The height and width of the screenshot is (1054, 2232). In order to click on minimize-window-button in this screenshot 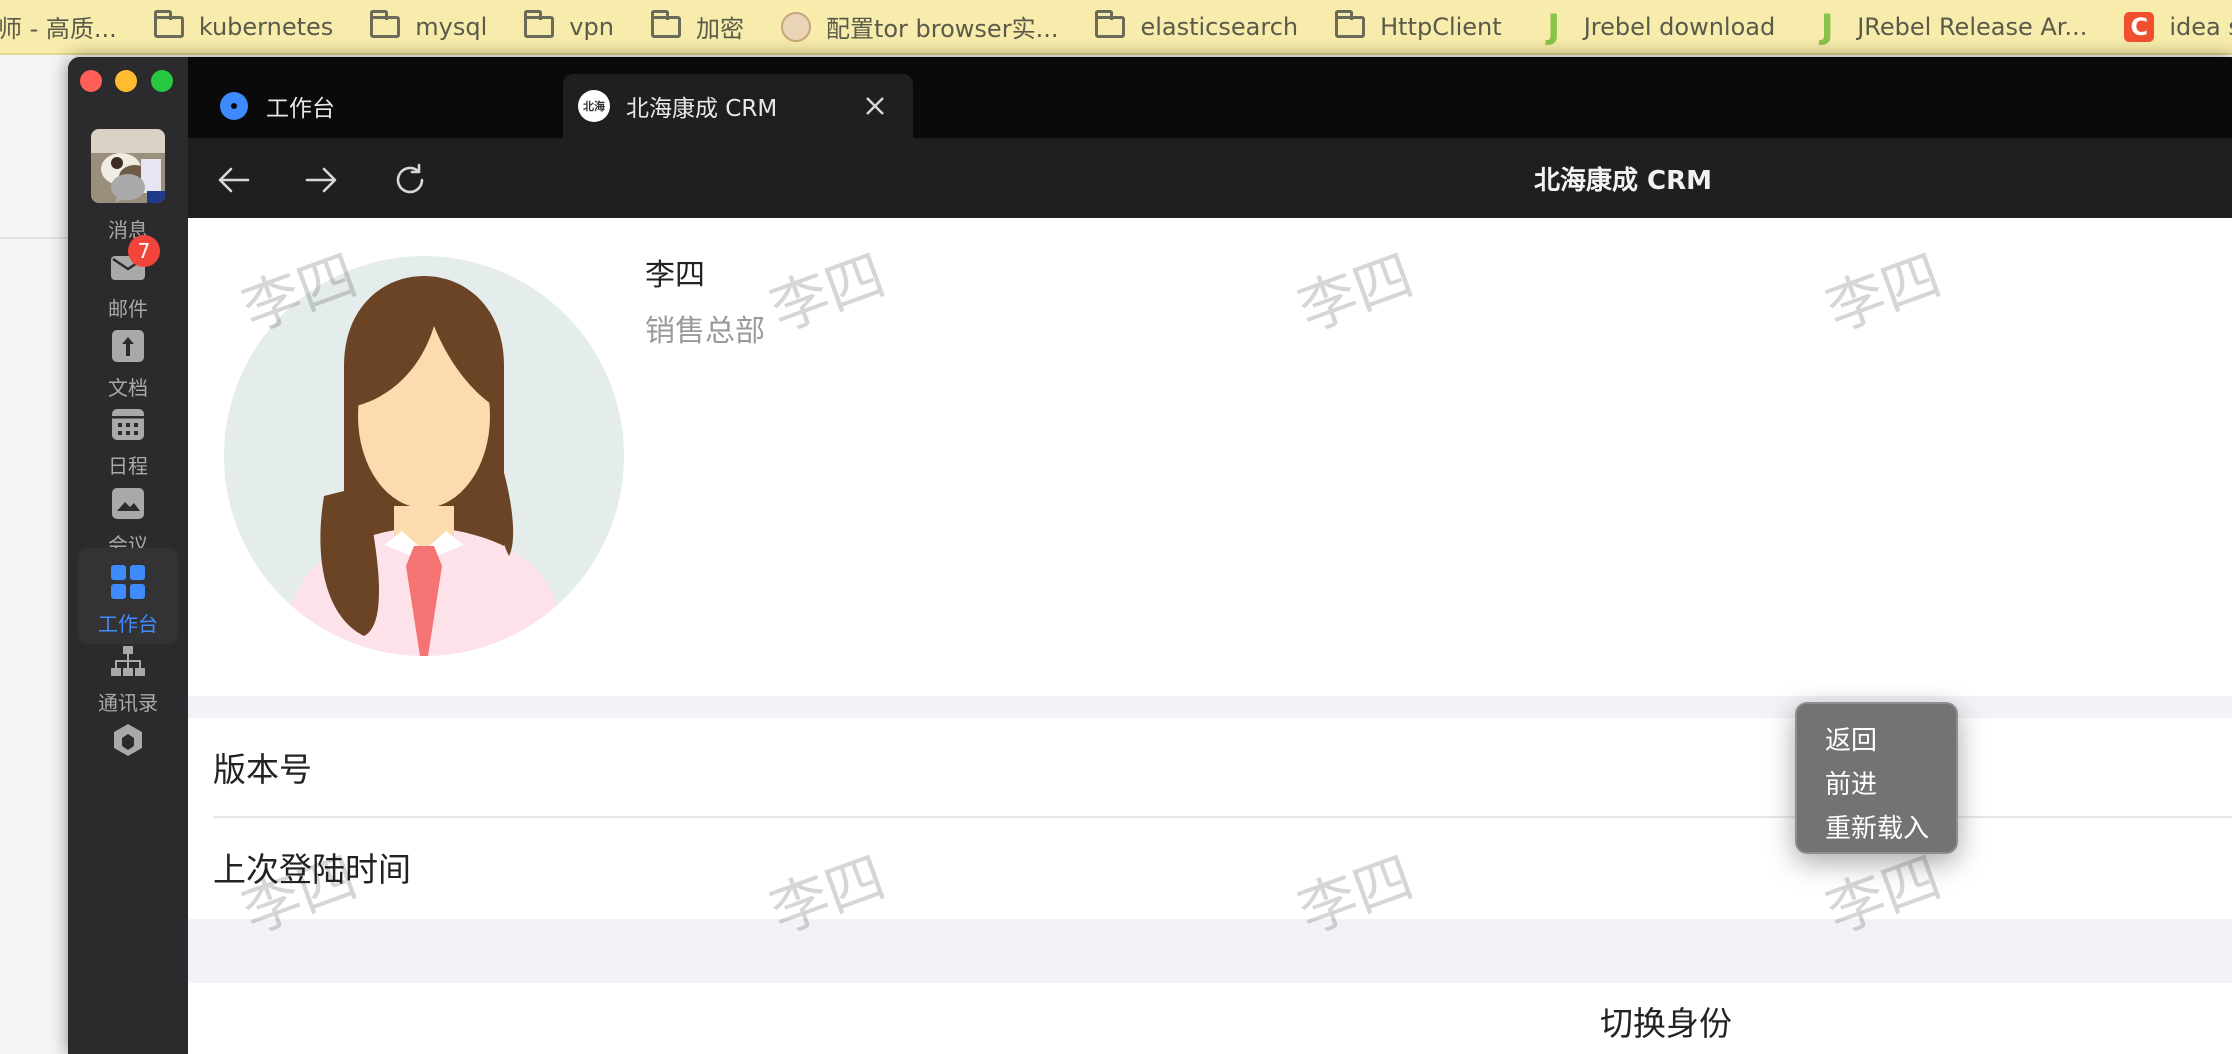, I will do `click(126, 81)`.